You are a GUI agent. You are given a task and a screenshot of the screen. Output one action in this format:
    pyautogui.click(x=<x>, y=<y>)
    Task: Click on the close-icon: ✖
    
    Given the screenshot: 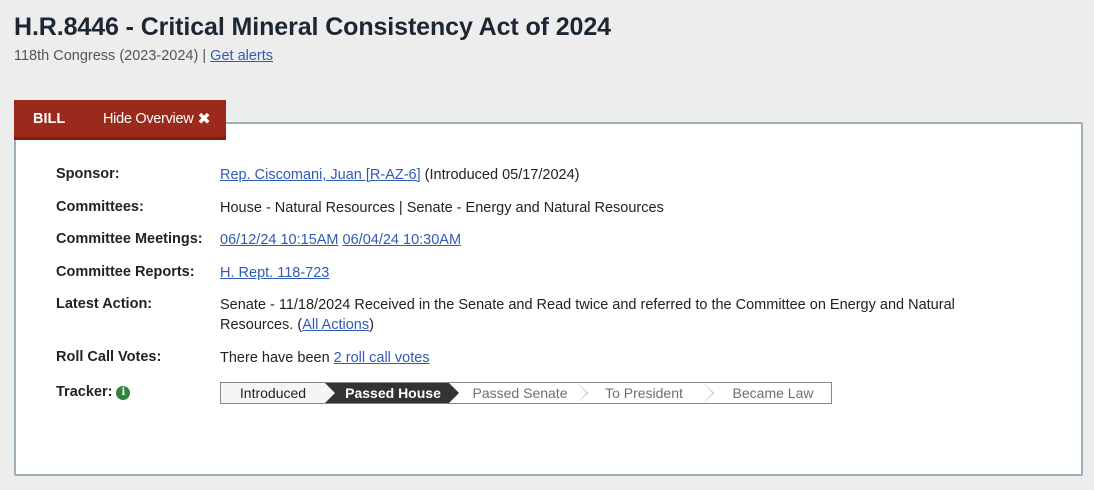 What is the action you would take?
    pyautogui.click(x=204, y=119)
    